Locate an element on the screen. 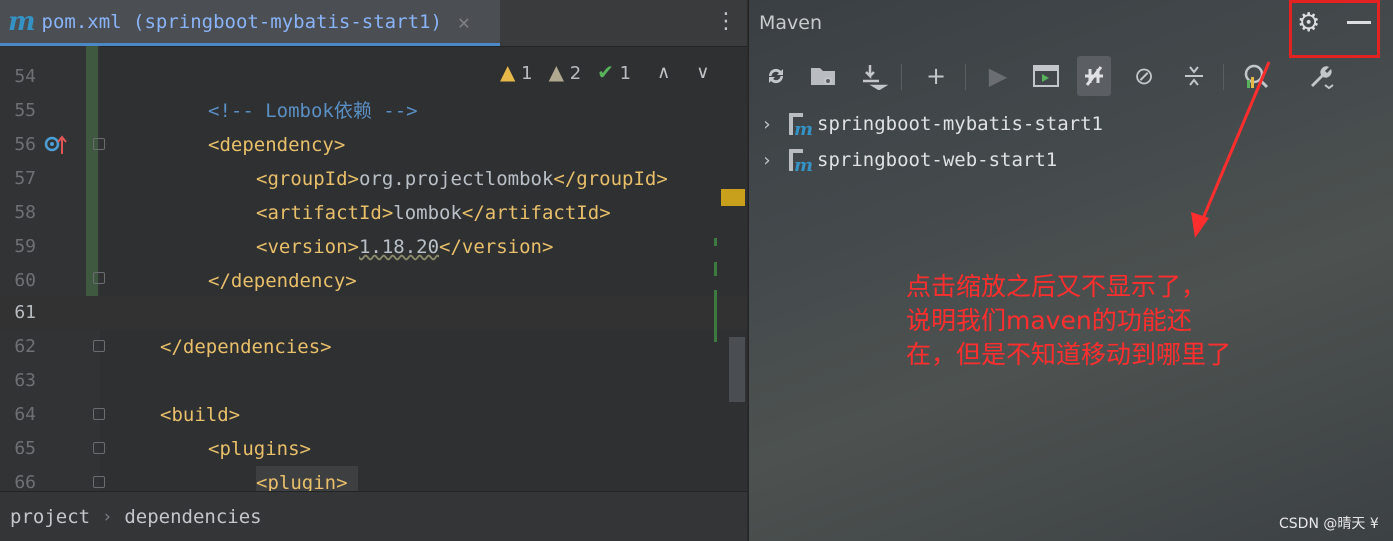 The width and height of the screenshot is (1393, 541). line-number: 56 is located at coordinates (25, 144).